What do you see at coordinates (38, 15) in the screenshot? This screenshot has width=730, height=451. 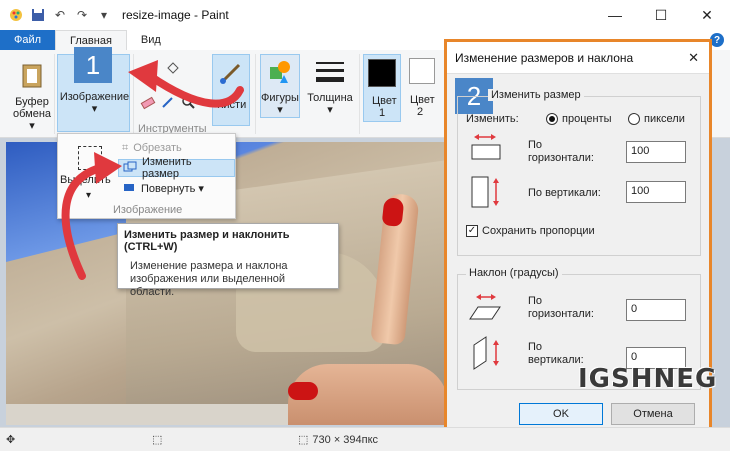 I see `save-icon` at bounding box center [38, 15].